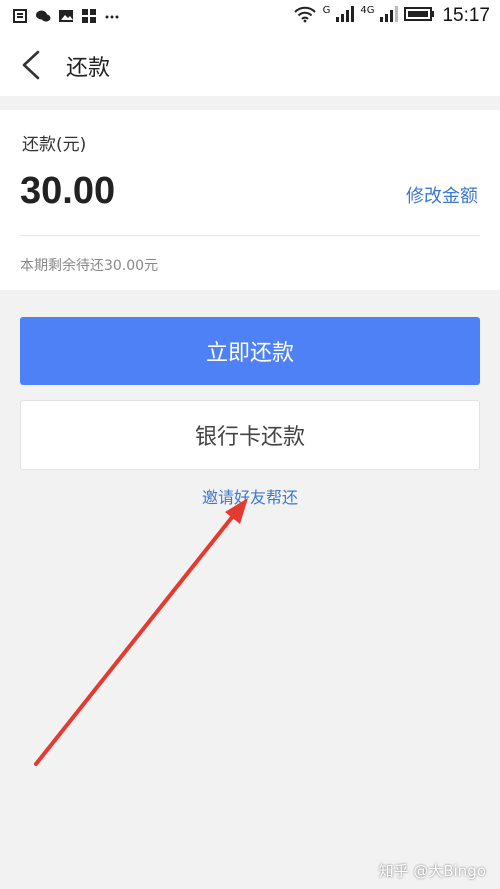 The image size is (500, 889). I want to click on sim-icon, so click(20, 16).